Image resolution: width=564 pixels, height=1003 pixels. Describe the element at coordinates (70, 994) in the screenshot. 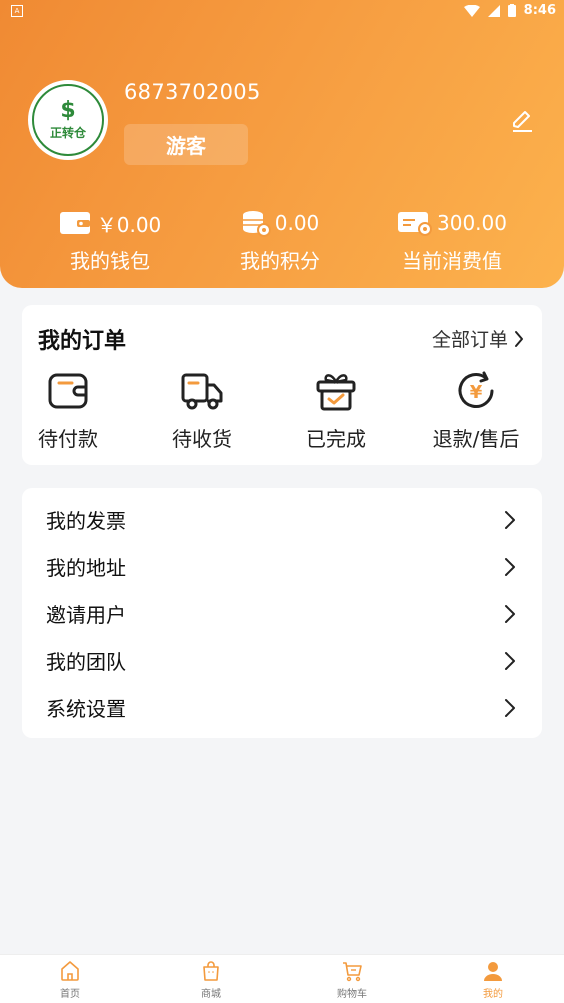

I see `tab-home-label: 首页` at that location.